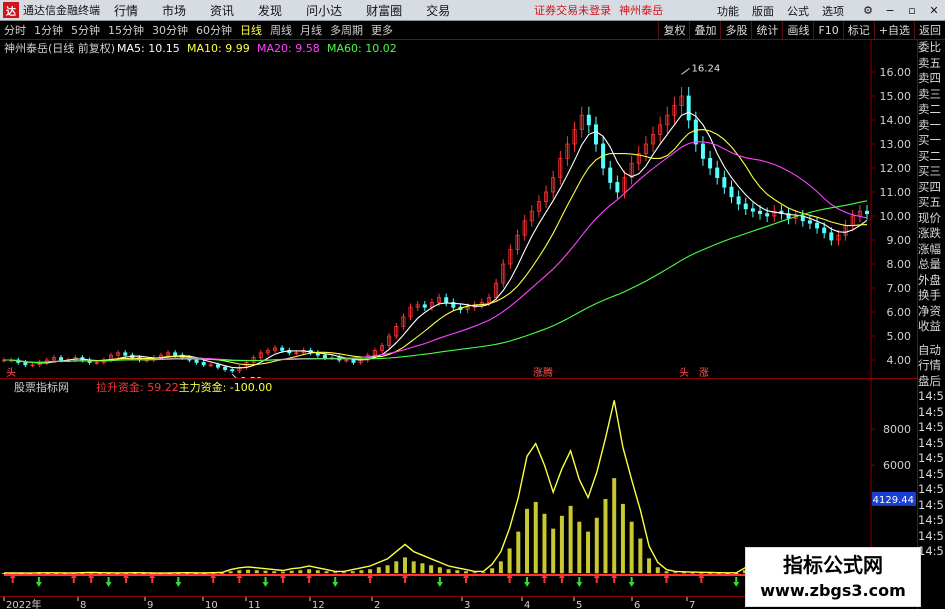  What do you see at coordinates (896, 96) in the screenshot?
I see `price-tick-label: 15.00` at bounding box center [896, 96].